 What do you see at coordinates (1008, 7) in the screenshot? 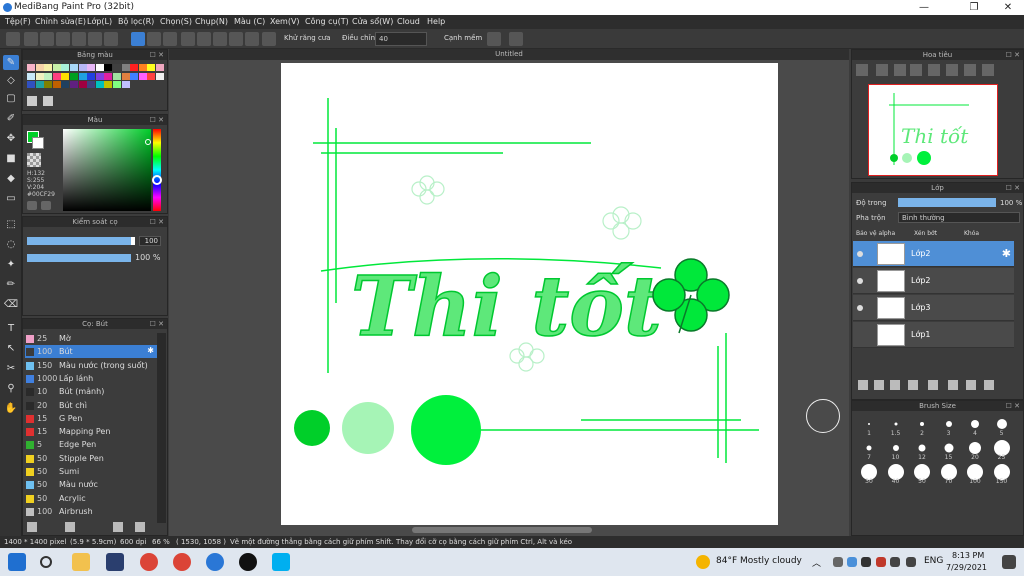
I see `close-button: ✕` at bounding box center [1008, 7].